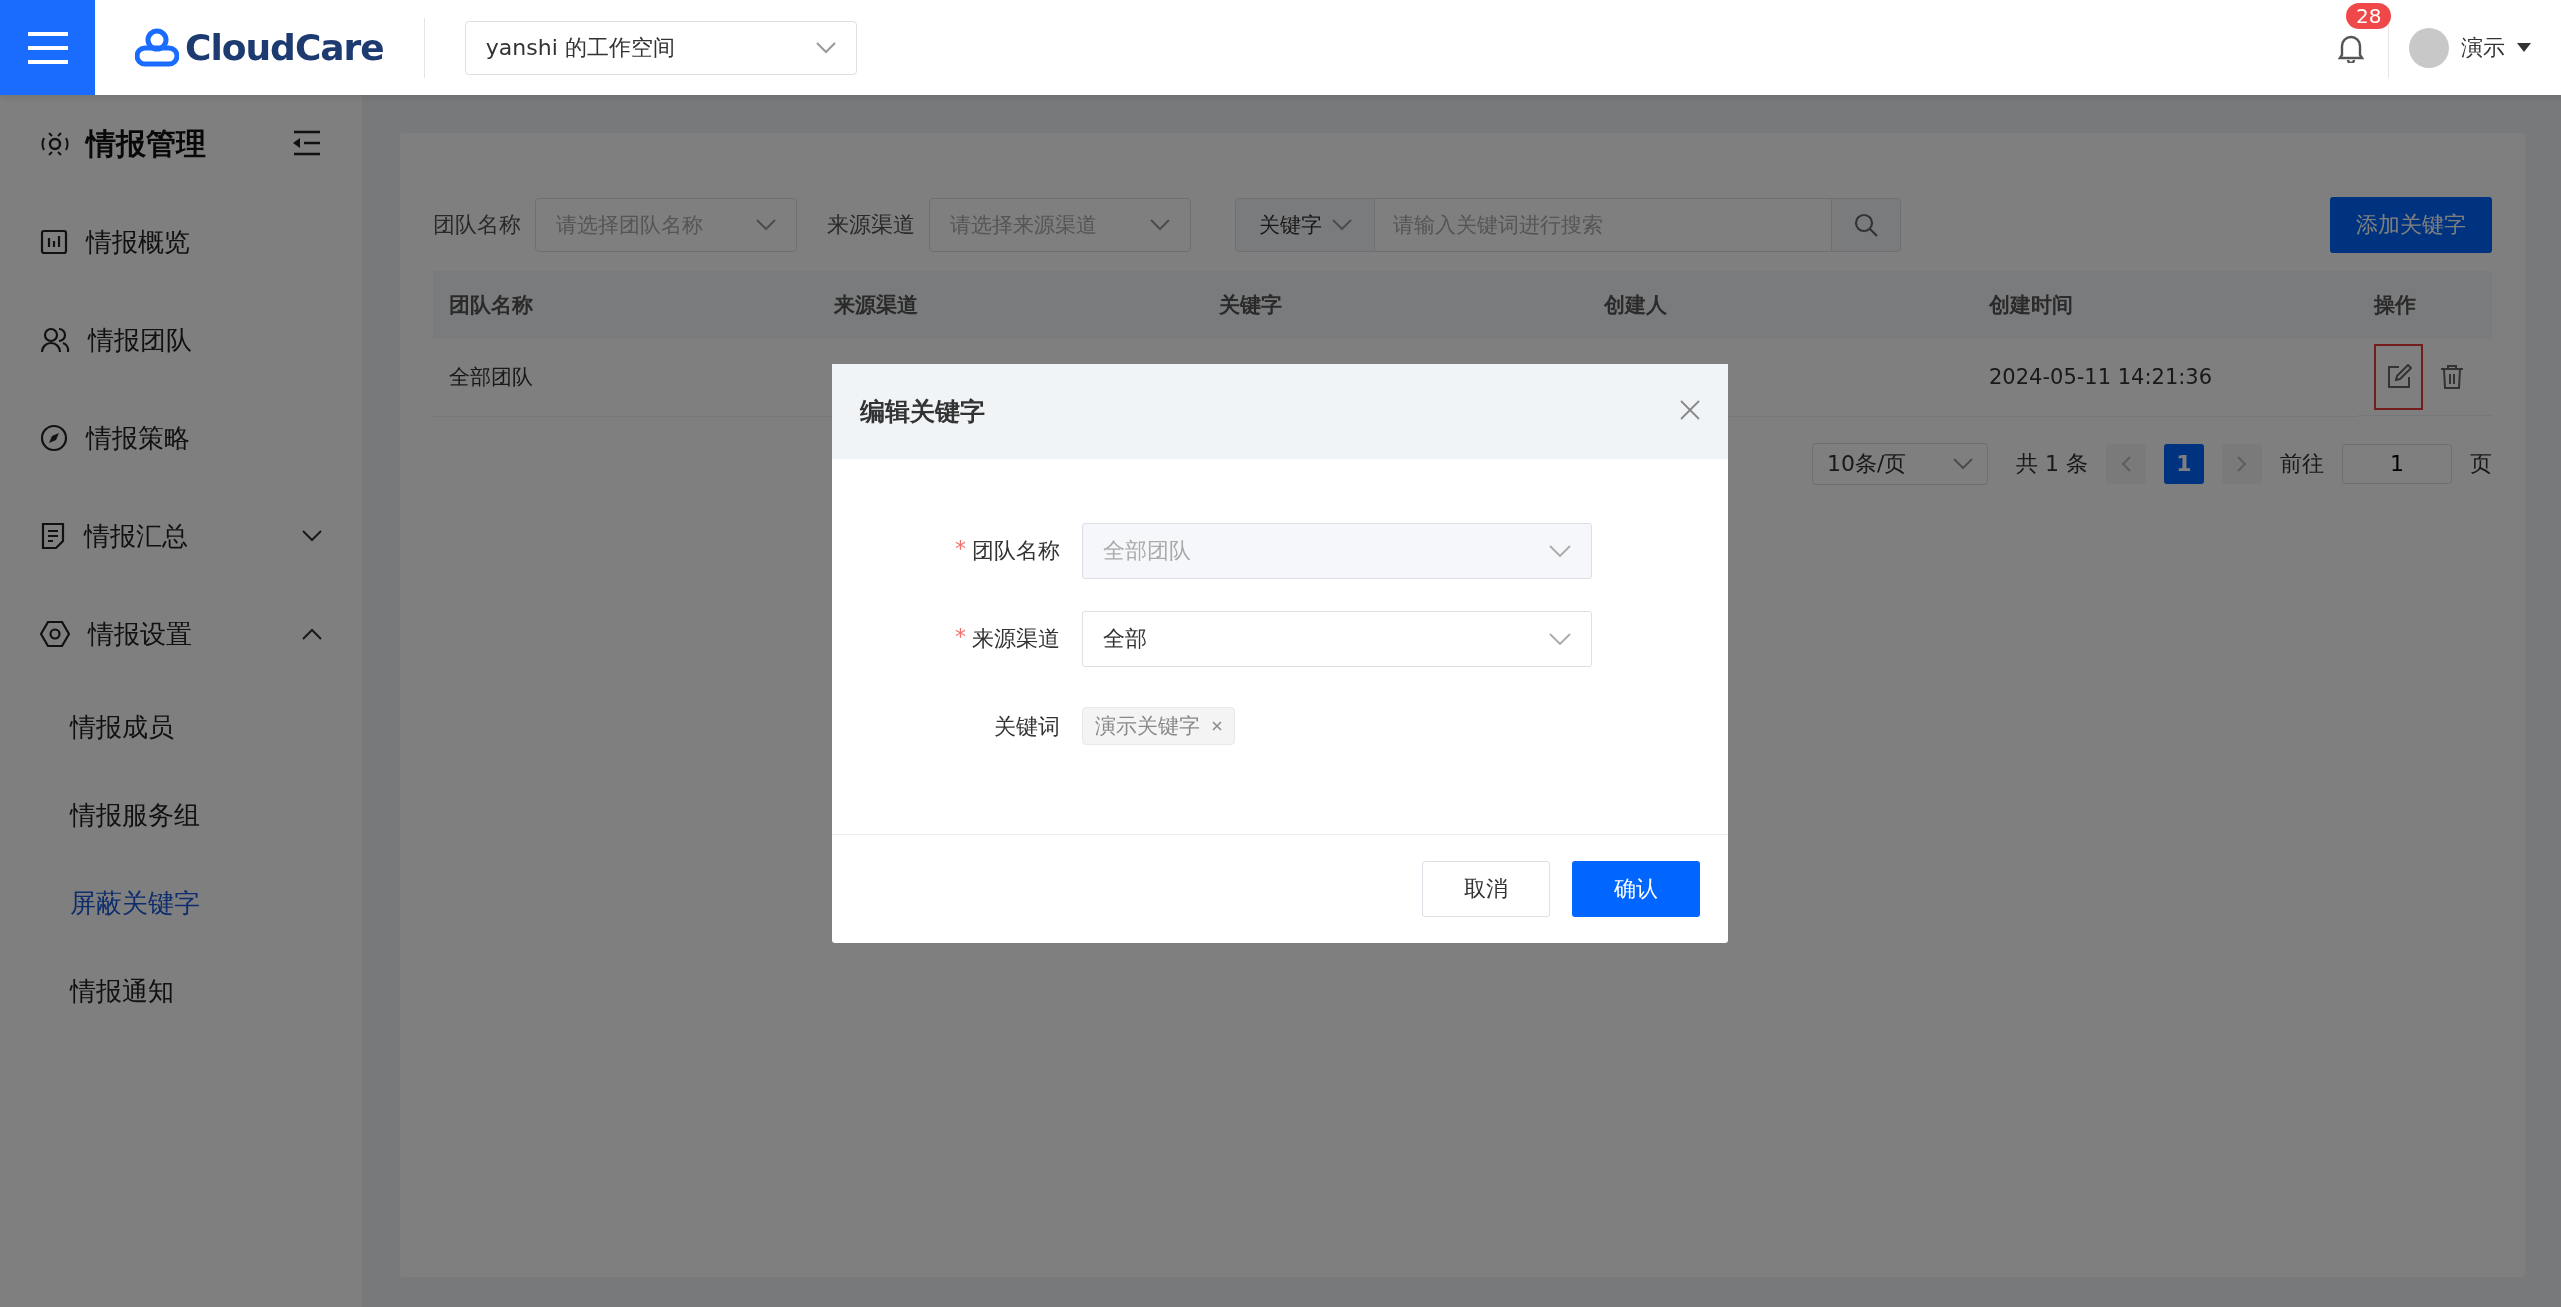 The image size is (2561, 1307). I want to click on column-header: 关键字, so click(1395, 305).